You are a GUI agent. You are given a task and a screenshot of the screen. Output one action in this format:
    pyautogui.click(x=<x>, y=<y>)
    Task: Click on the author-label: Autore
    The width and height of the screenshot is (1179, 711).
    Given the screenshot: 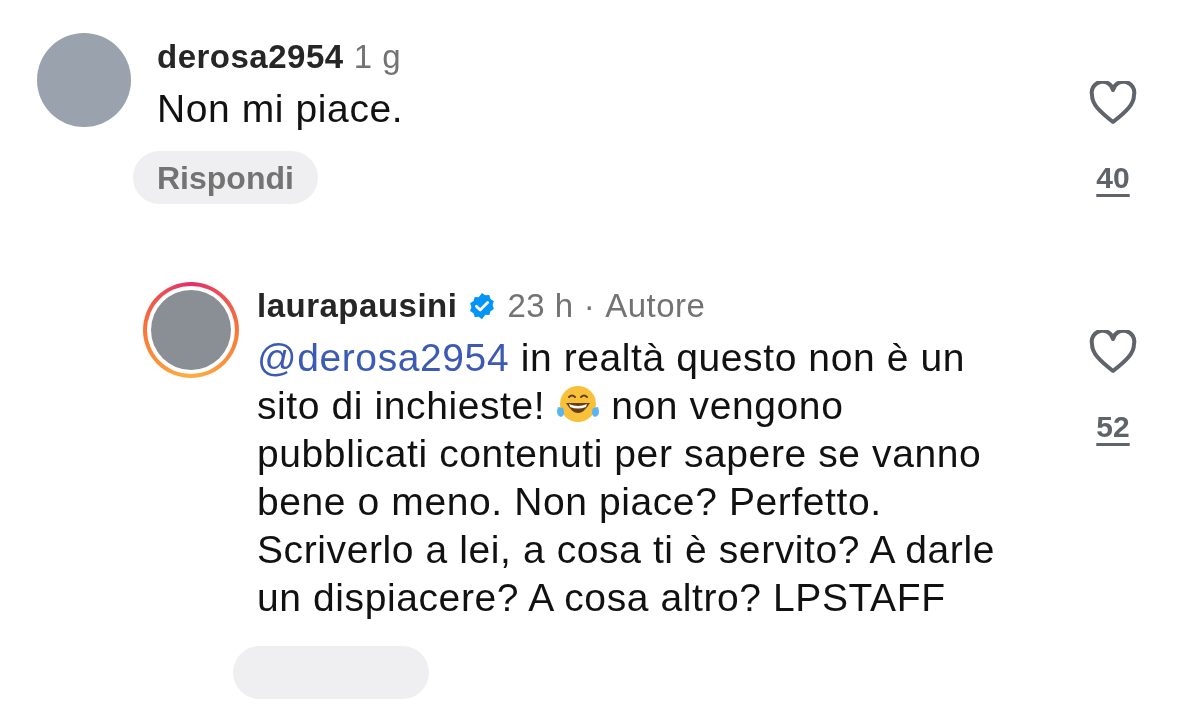 What is the action you would take?
    pyautogui.click(x=655, y=306)
    